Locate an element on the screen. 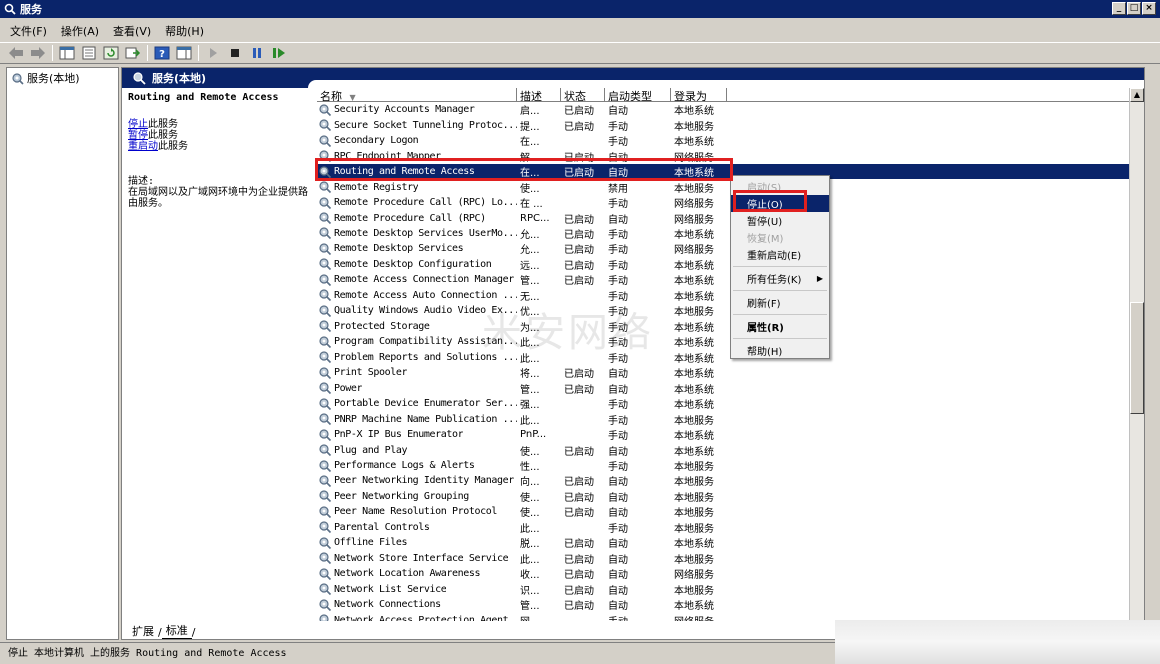 The height and width of the screenshot is (664, 1160). context-menu-help: 帮助(H) is located at coordinates (780, 350).